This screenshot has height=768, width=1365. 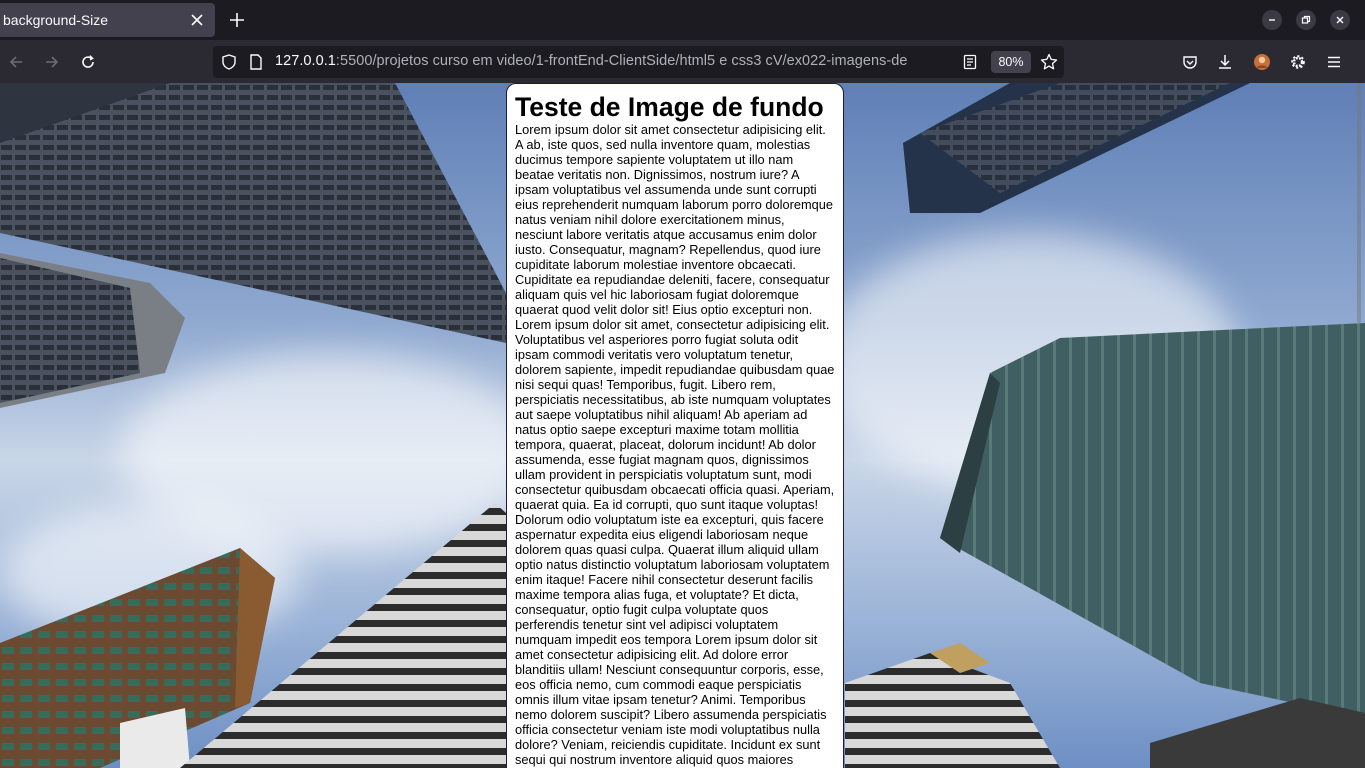 I want to click on tab-title: background-Size, so click(x=56, y=20).